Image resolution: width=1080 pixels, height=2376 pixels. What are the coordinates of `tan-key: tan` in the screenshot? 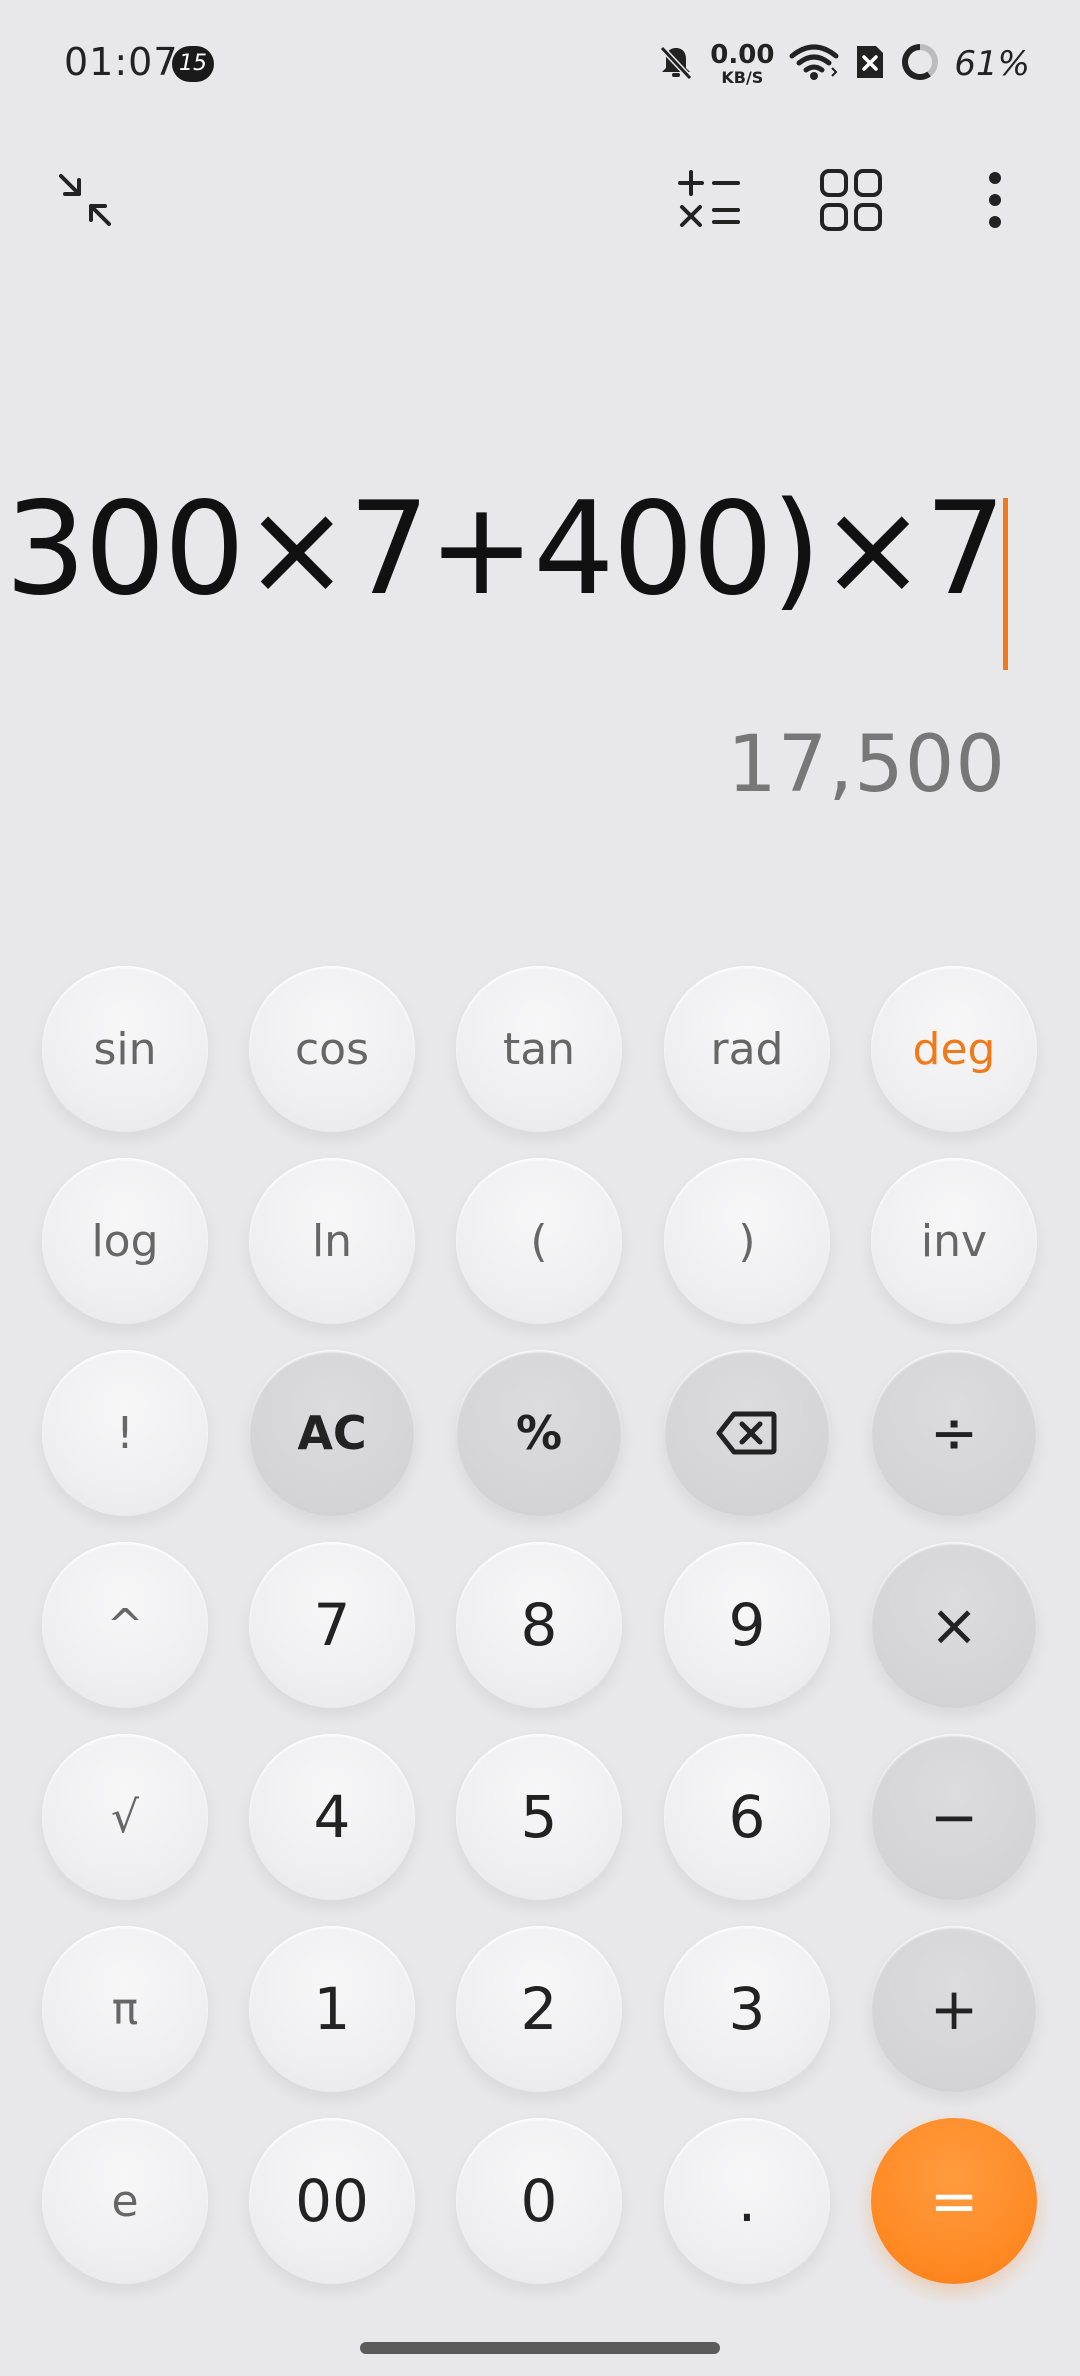 It's located at (539, 1049).